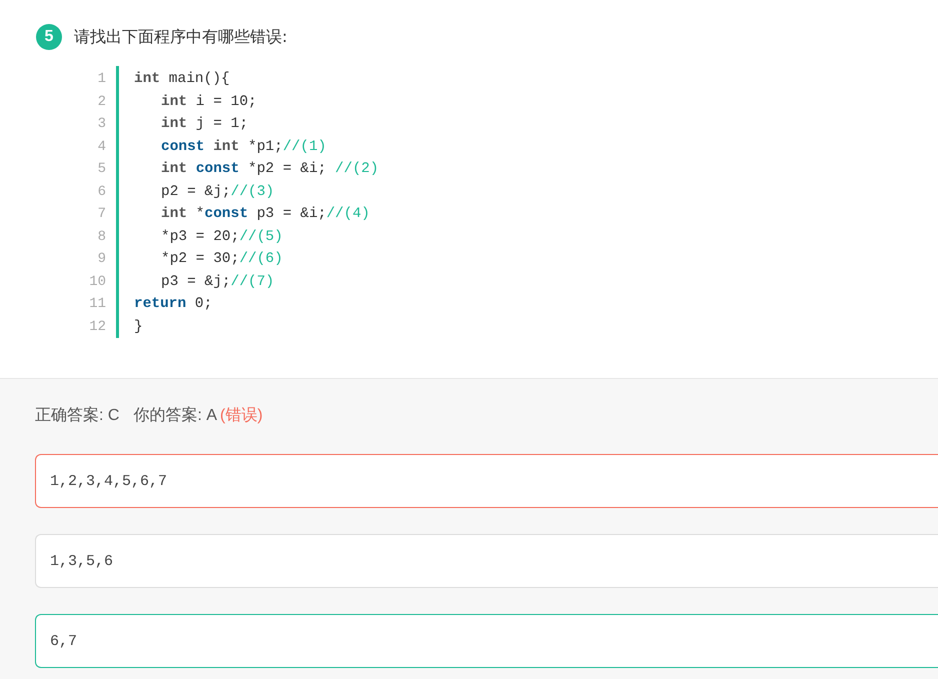  I want to click on line-number: 1, so click(101, 79).